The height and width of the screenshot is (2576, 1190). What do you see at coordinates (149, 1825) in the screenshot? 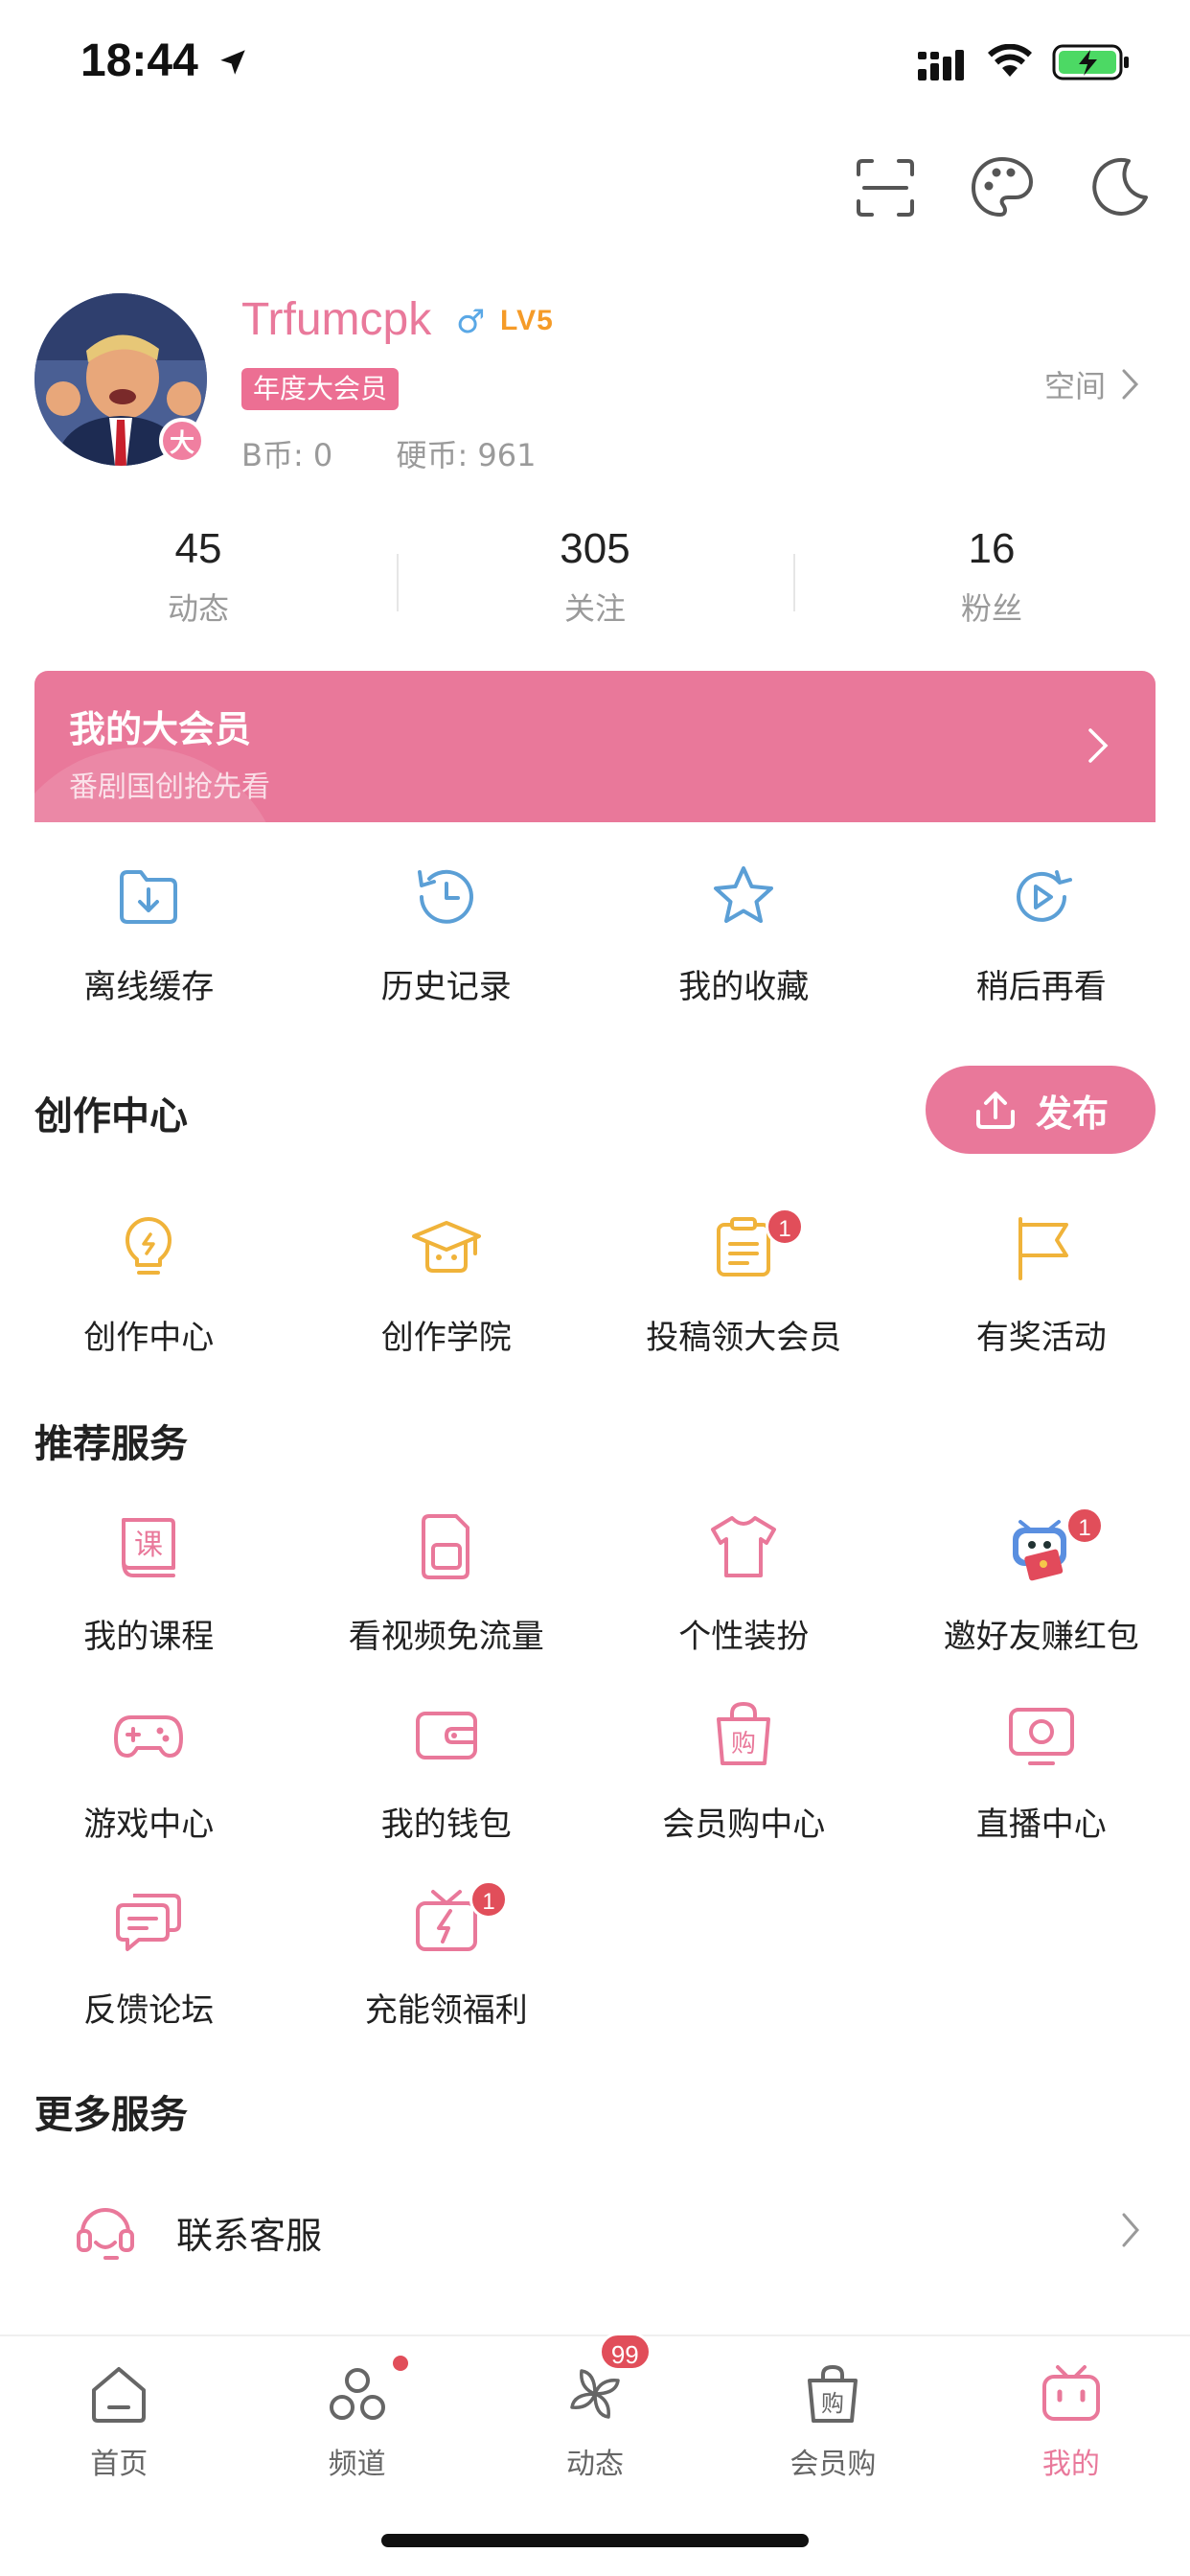
I see `service-label: 游戏中心` at bounding box center [149, 1825].